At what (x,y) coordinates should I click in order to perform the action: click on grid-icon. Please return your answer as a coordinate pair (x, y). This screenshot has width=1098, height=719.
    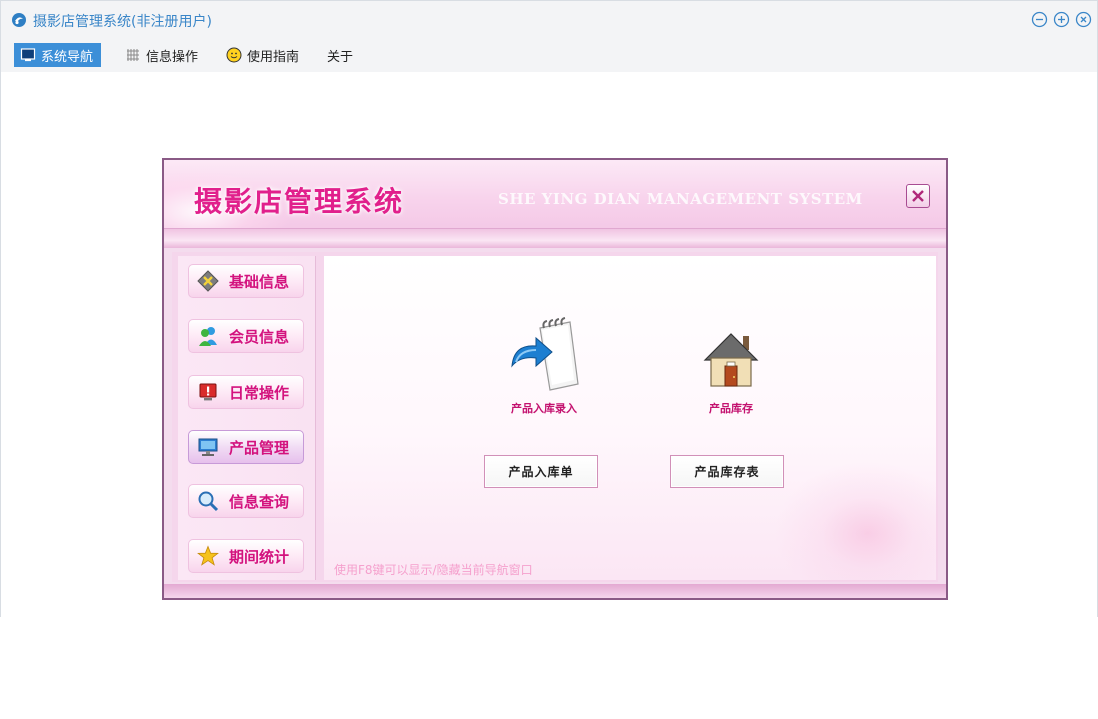
    Looking at the image, I should click on (133, 55).